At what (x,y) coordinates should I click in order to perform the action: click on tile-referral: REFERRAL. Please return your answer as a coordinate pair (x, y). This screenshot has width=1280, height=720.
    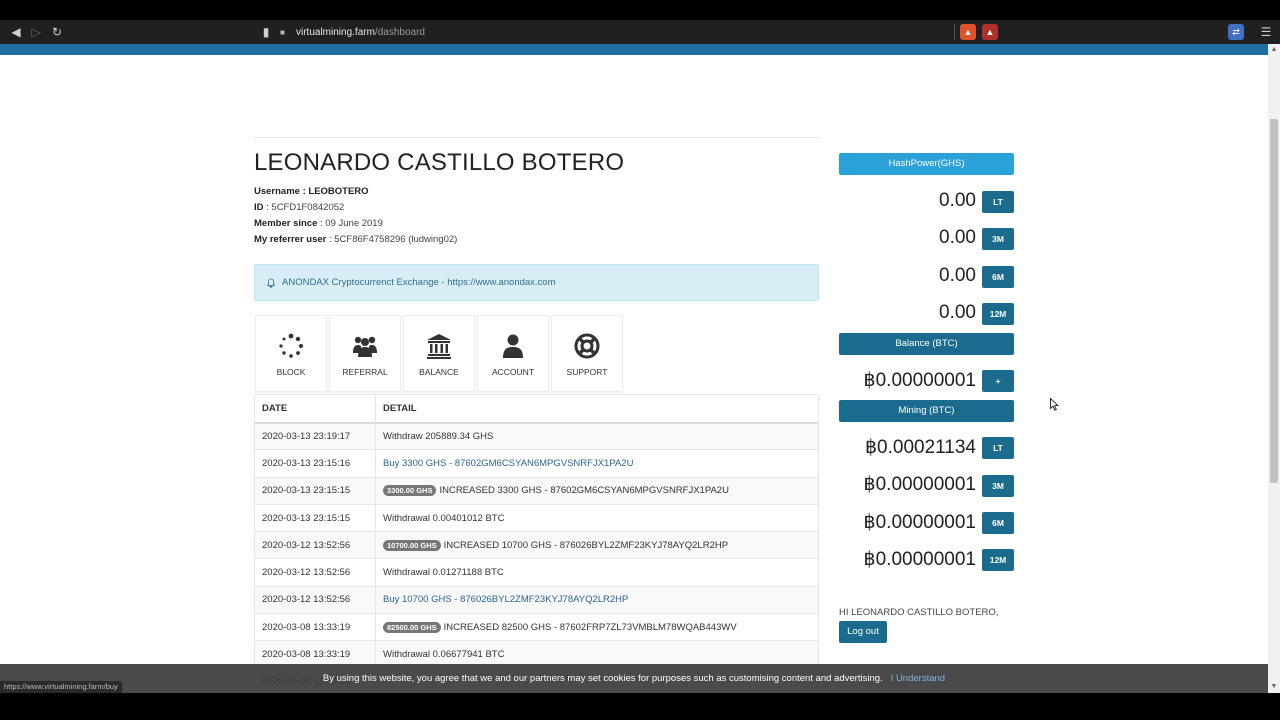
    Looking at the image, I should click on (365, 353).